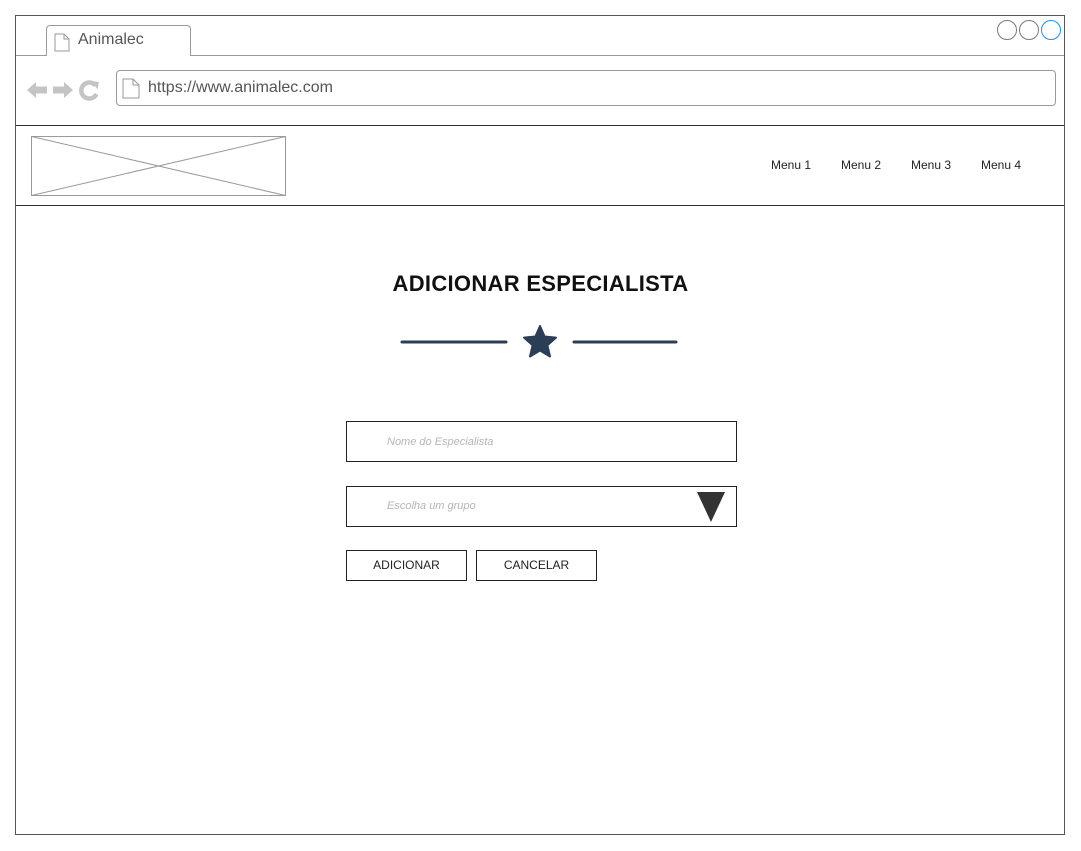  What do you see at coordinates (240, 87) in the screenshot?
I see `url-text: https://www.animalec.com` at bounding box center [240, 87].